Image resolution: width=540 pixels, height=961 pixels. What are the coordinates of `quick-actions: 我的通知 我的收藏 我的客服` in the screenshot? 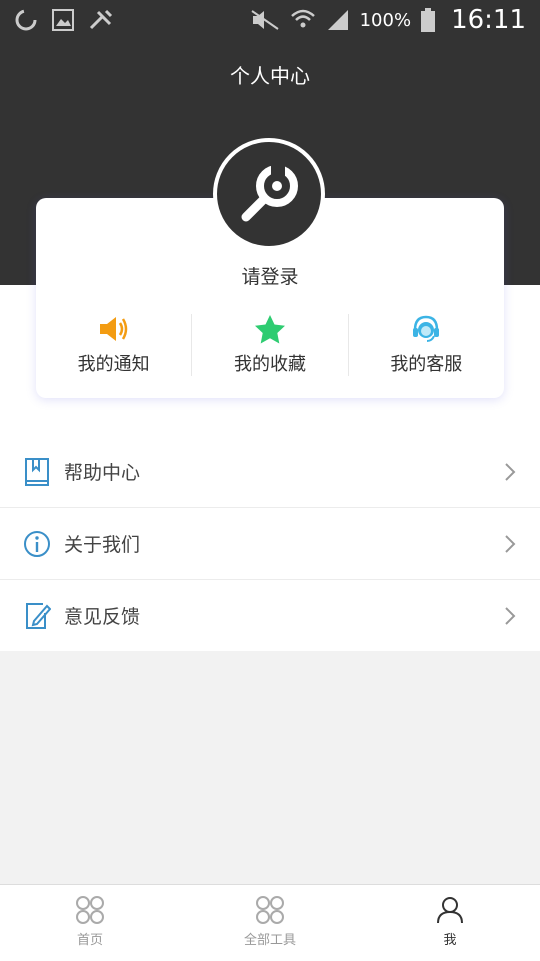 It's located at (270, 345).